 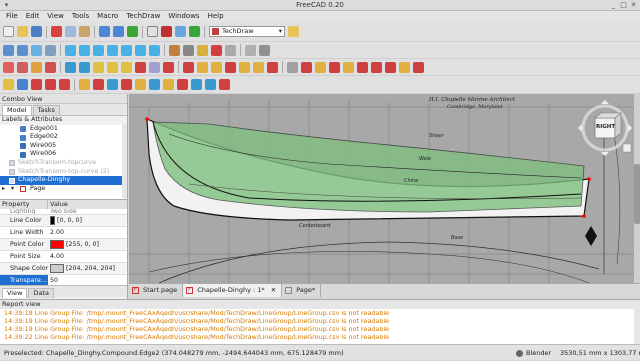 I want to click on export-svg-icon, so click(x=36, y=84).